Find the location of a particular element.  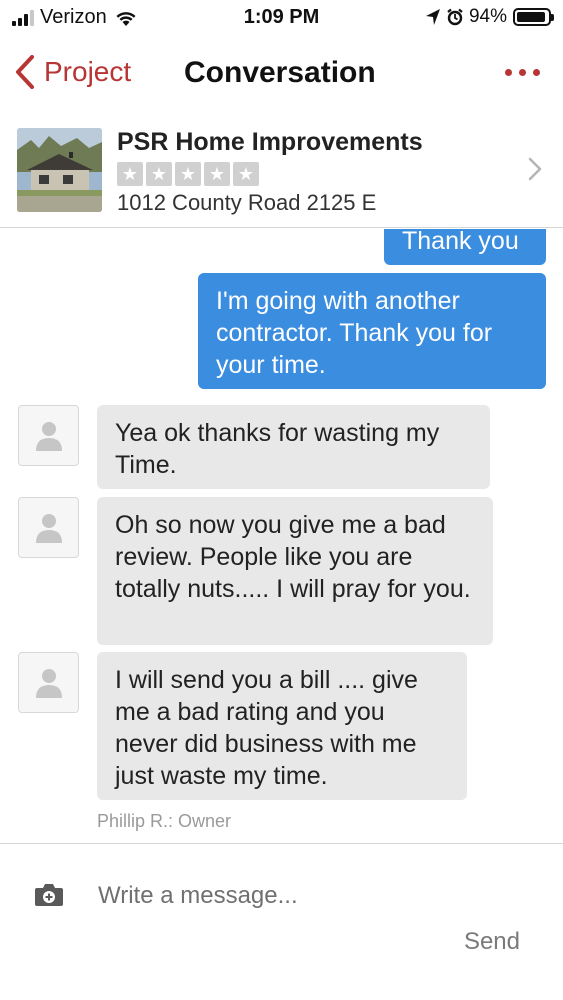

status-bar: Verizon 1:09 PM 94% is located at coordinates (281, 20).